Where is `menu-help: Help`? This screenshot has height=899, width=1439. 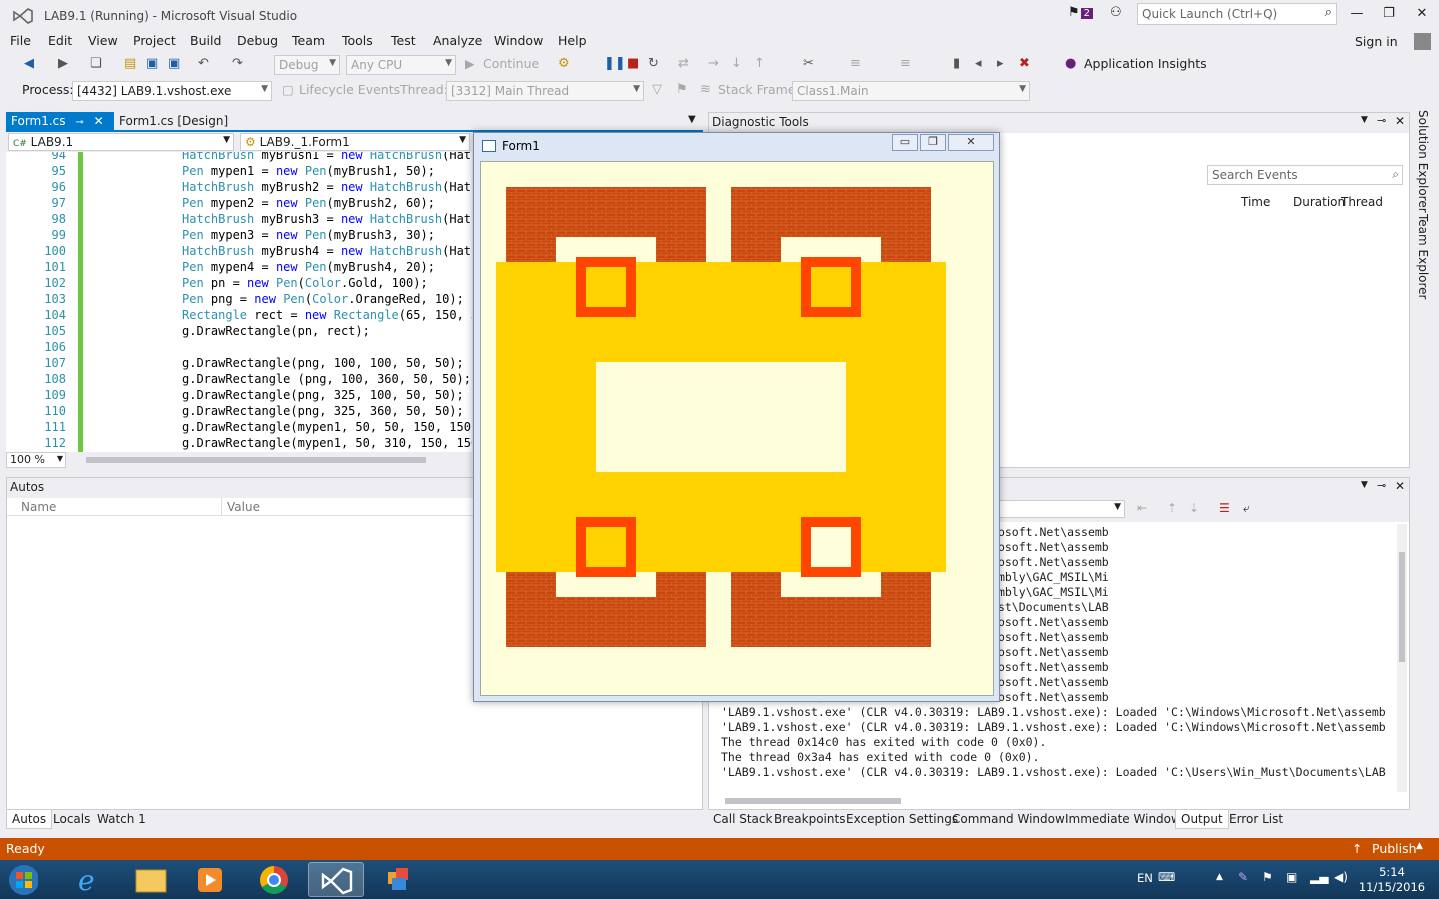 menu-help: Help is located at coordinates (572, 40).